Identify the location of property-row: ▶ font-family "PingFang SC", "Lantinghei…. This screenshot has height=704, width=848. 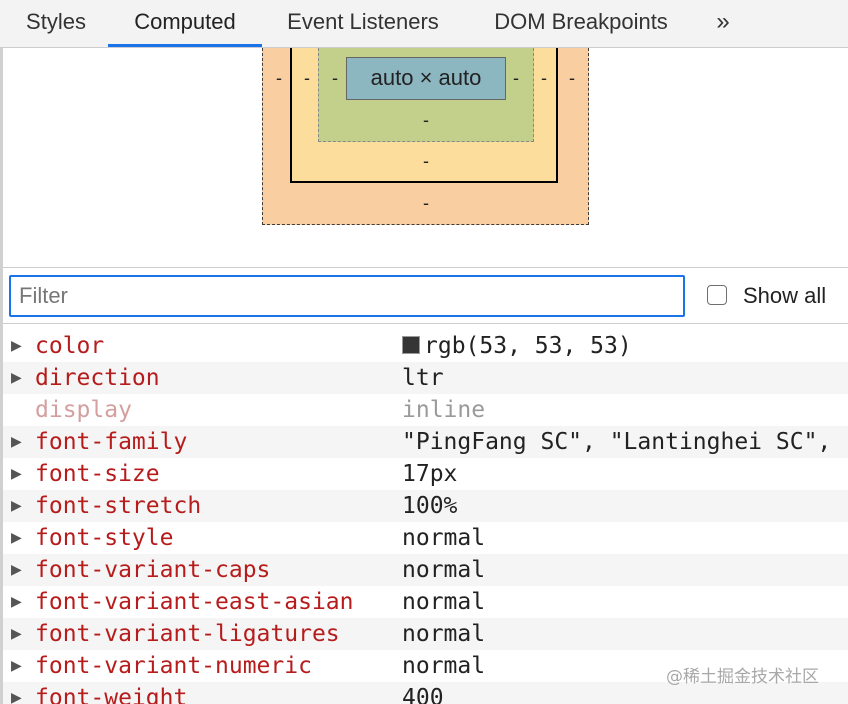
(425, 442).